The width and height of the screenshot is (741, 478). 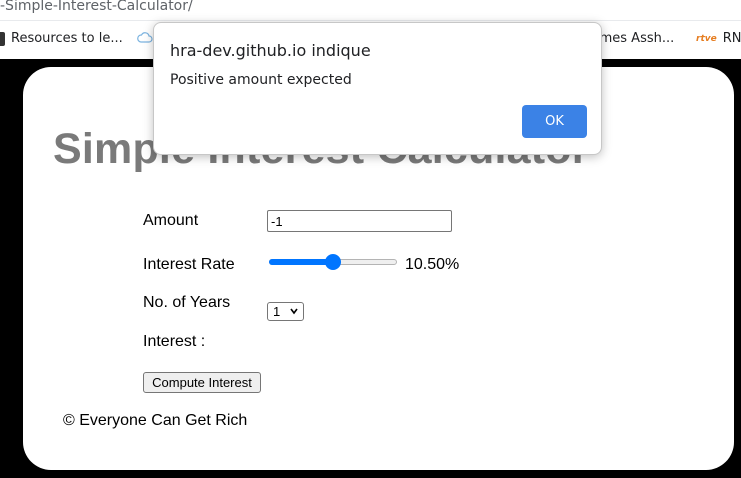 What do you see at coordinates (261, 80) in the screenshot?
I see `dialog-message: Positive amount expected` at bounding box center [261, 80].